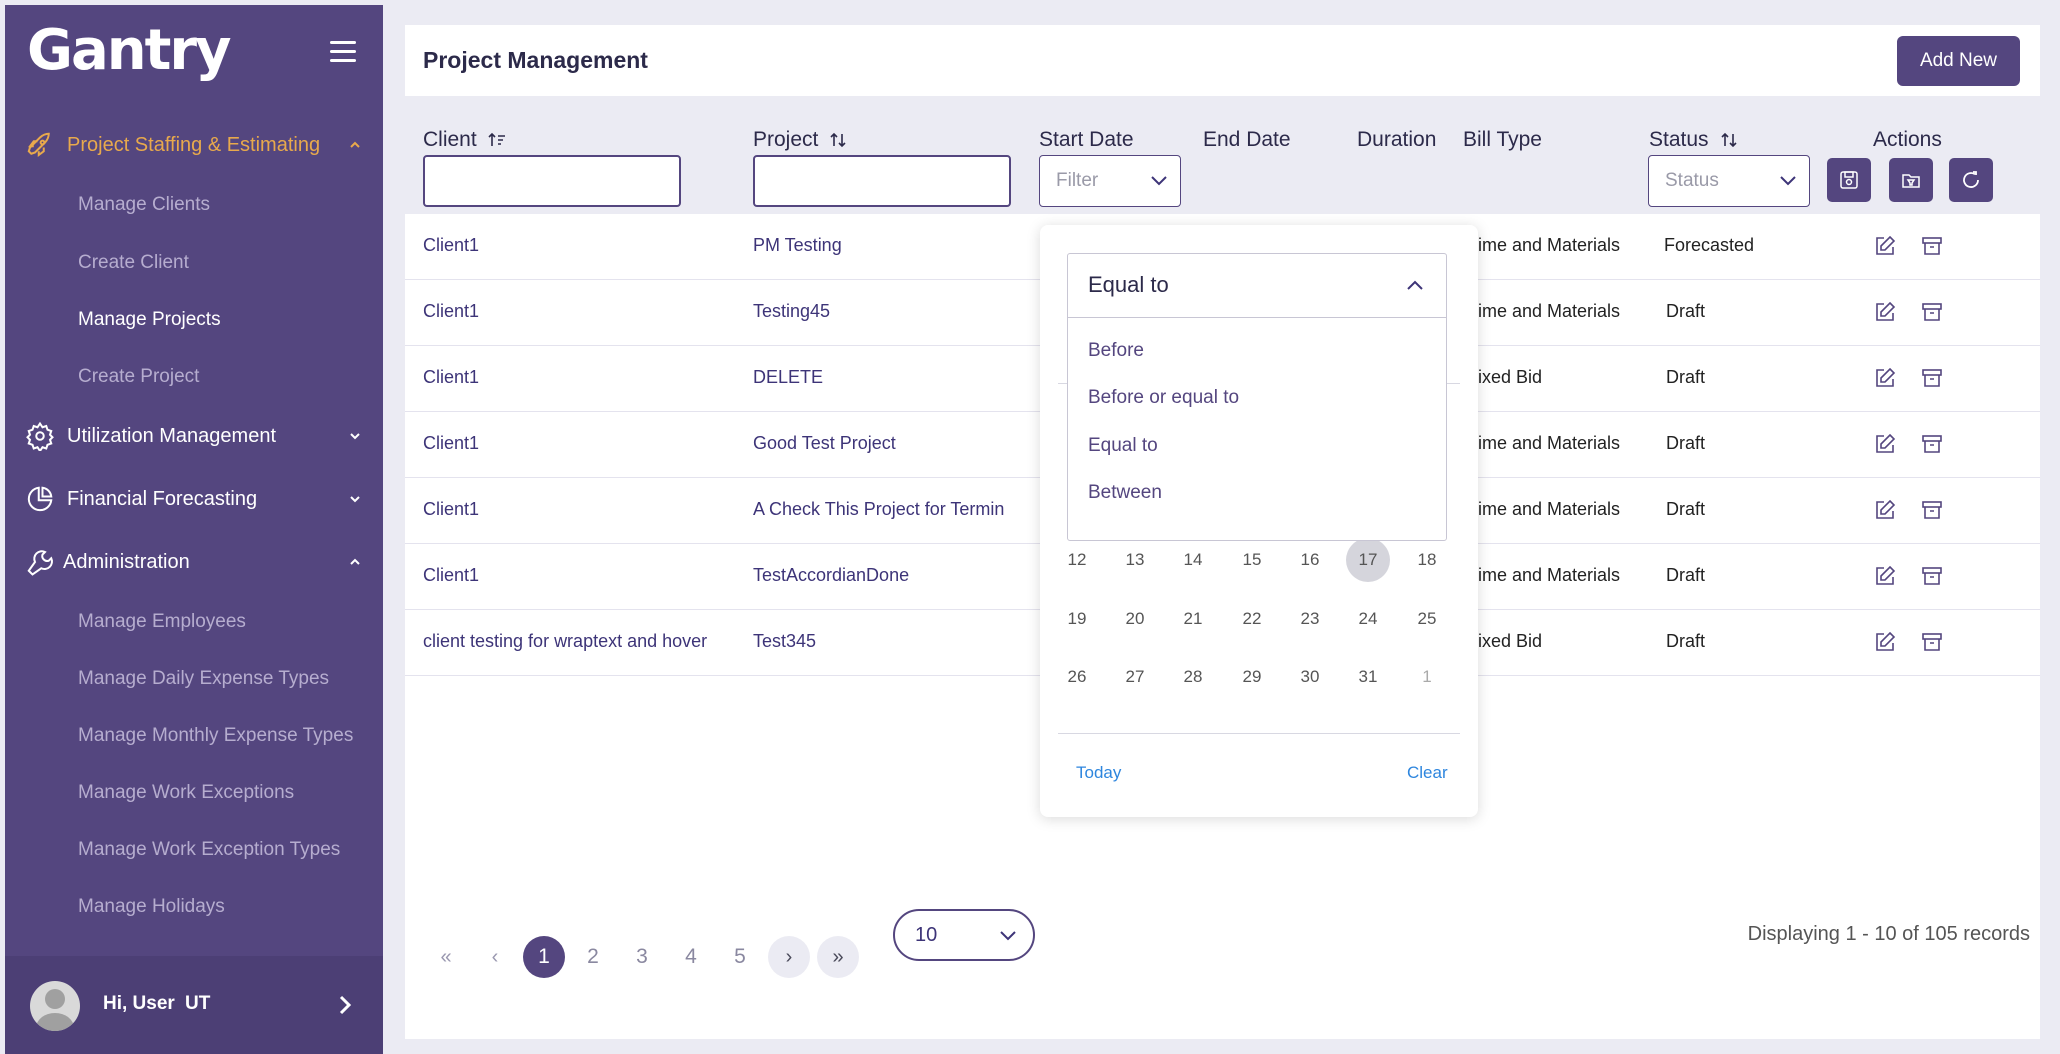 The height and width of the screenshot is (1054, 2060). What do you see at coordinates (203, 679) in the screenshot?
I see `sidebar-item-daily-expense-types: Manage Daily Expense Types` at bounding box center [203, 679].